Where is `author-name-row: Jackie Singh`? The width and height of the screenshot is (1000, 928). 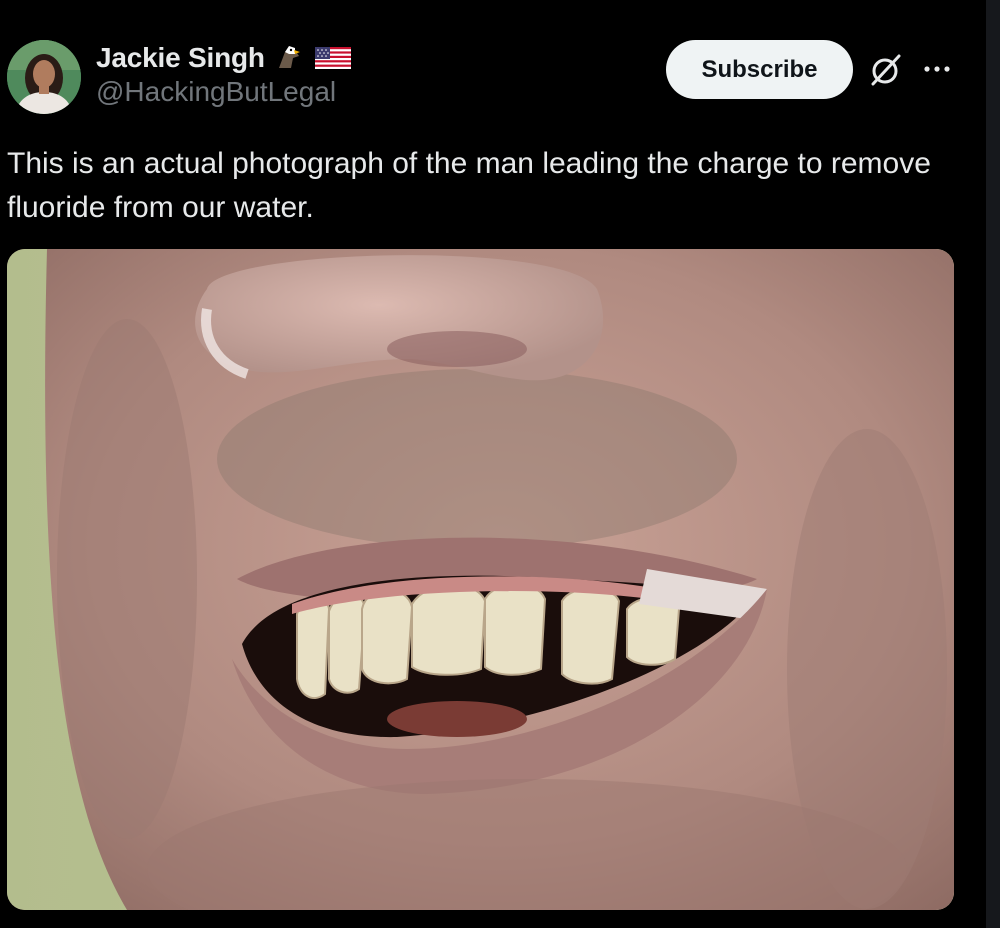 author-name-row: Jackie Singh is located at coordinates (223, 58).